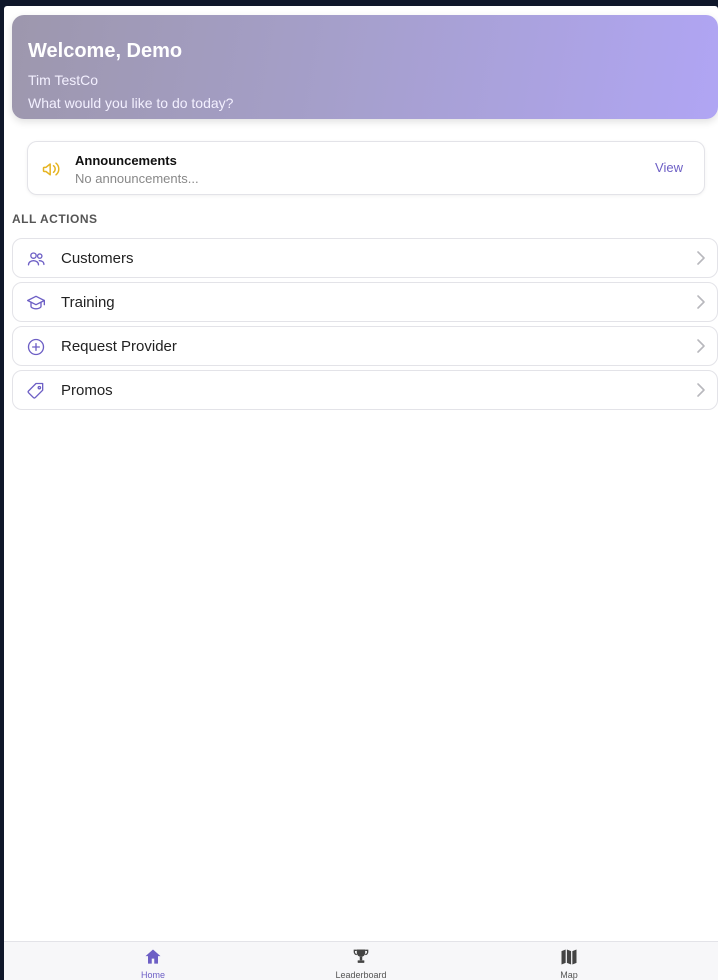 This screenshot has width=718, height=980. I want to click on action-item-training: Training, so click(365, 302).